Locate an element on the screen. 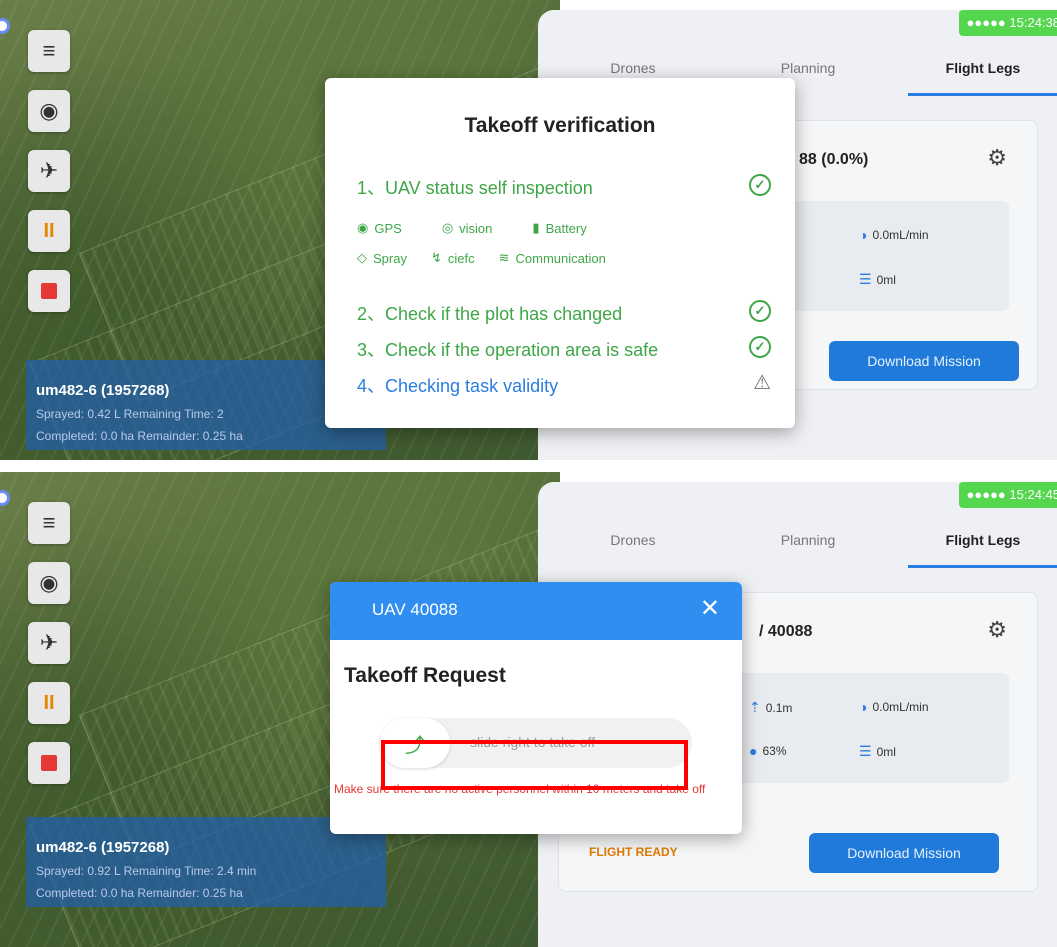  step-area-safe: 3、Check if the operation area is safe is located at coordinates (508, 350).